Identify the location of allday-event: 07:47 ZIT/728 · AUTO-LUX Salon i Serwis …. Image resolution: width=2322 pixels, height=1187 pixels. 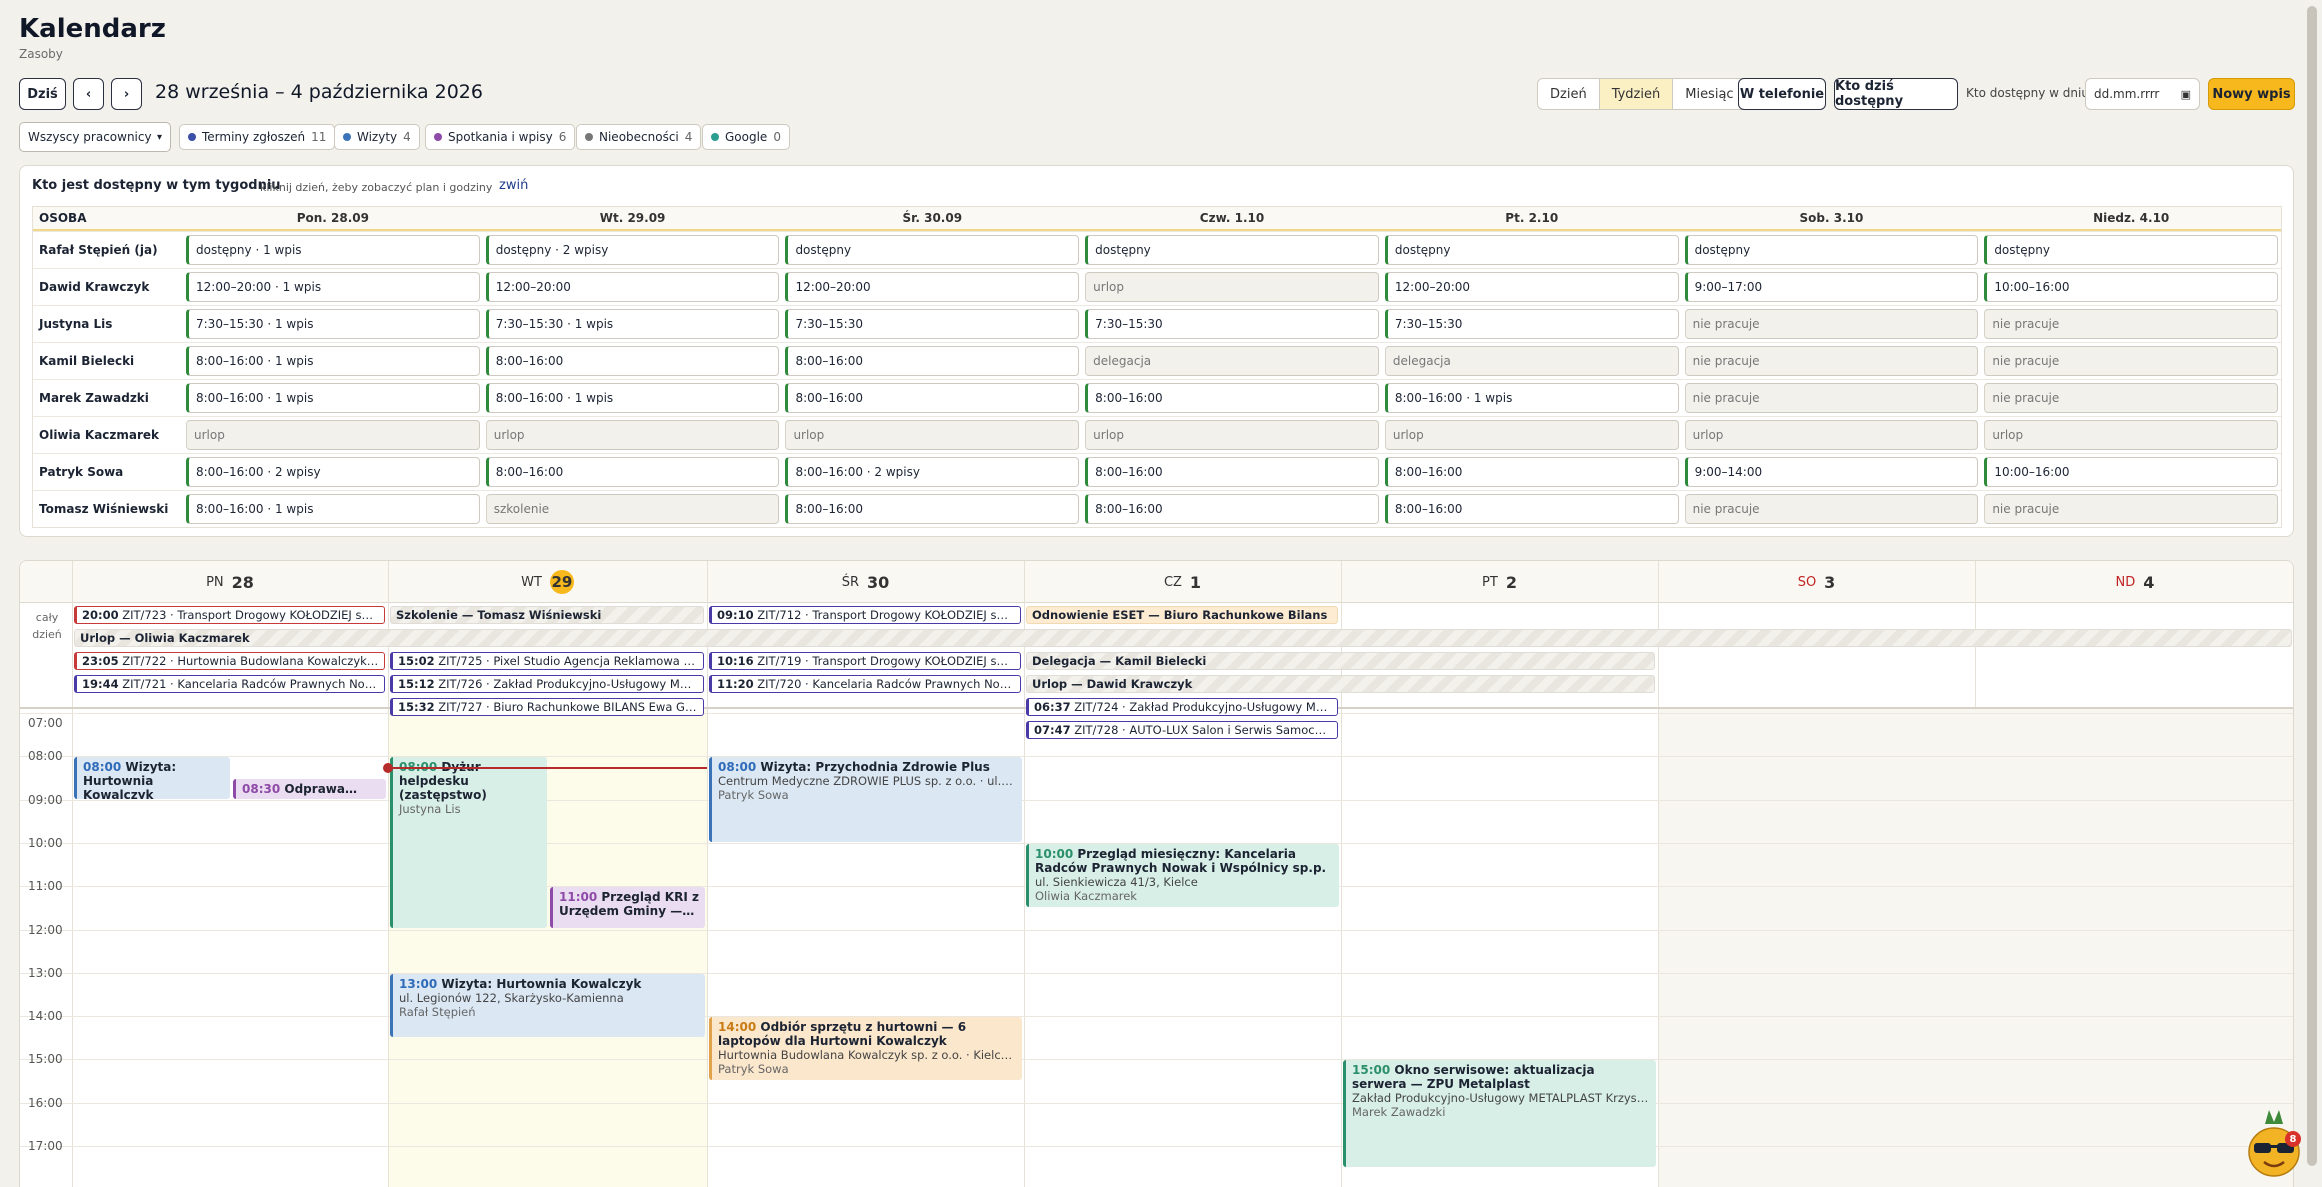
(1182, 730).